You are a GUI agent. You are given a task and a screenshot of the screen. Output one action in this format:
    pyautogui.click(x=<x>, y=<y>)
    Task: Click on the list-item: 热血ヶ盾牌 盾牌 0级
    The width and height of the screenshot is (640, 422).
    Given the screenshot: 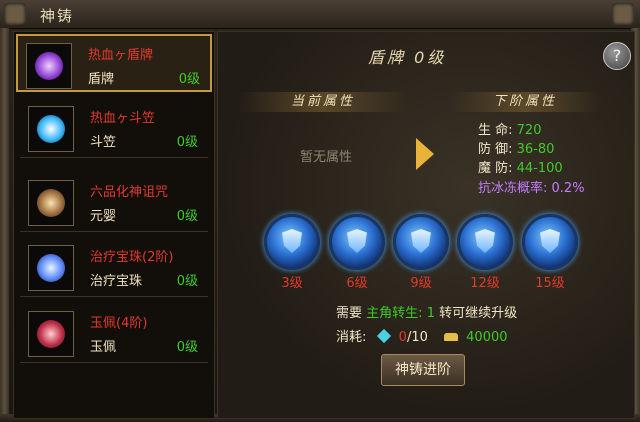 What is the action you would take?
    pyautogui.click(x=114, y=63)
    